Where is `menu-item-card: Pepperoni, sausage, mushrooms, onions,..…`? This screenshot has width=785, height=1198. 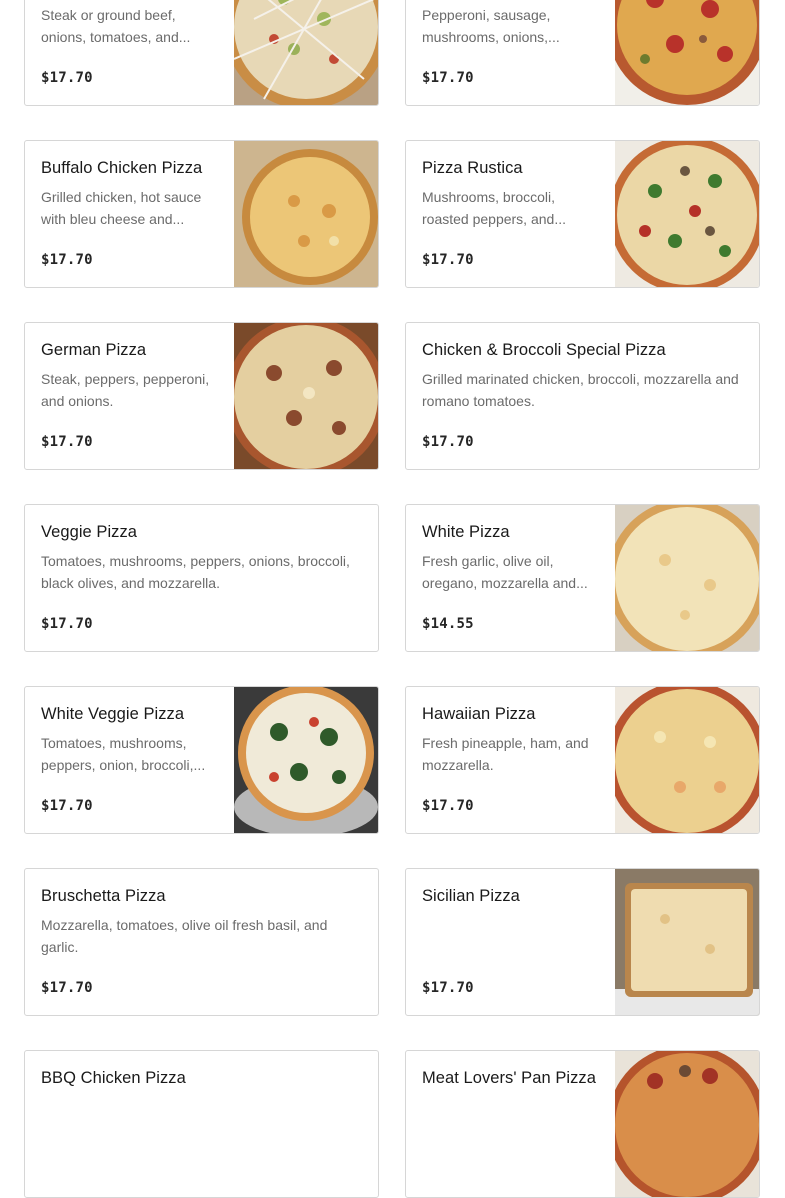
menu-item-card: Pepperoni, sausage, mushrooms, onions,..… is located at coordinates (582, 53).